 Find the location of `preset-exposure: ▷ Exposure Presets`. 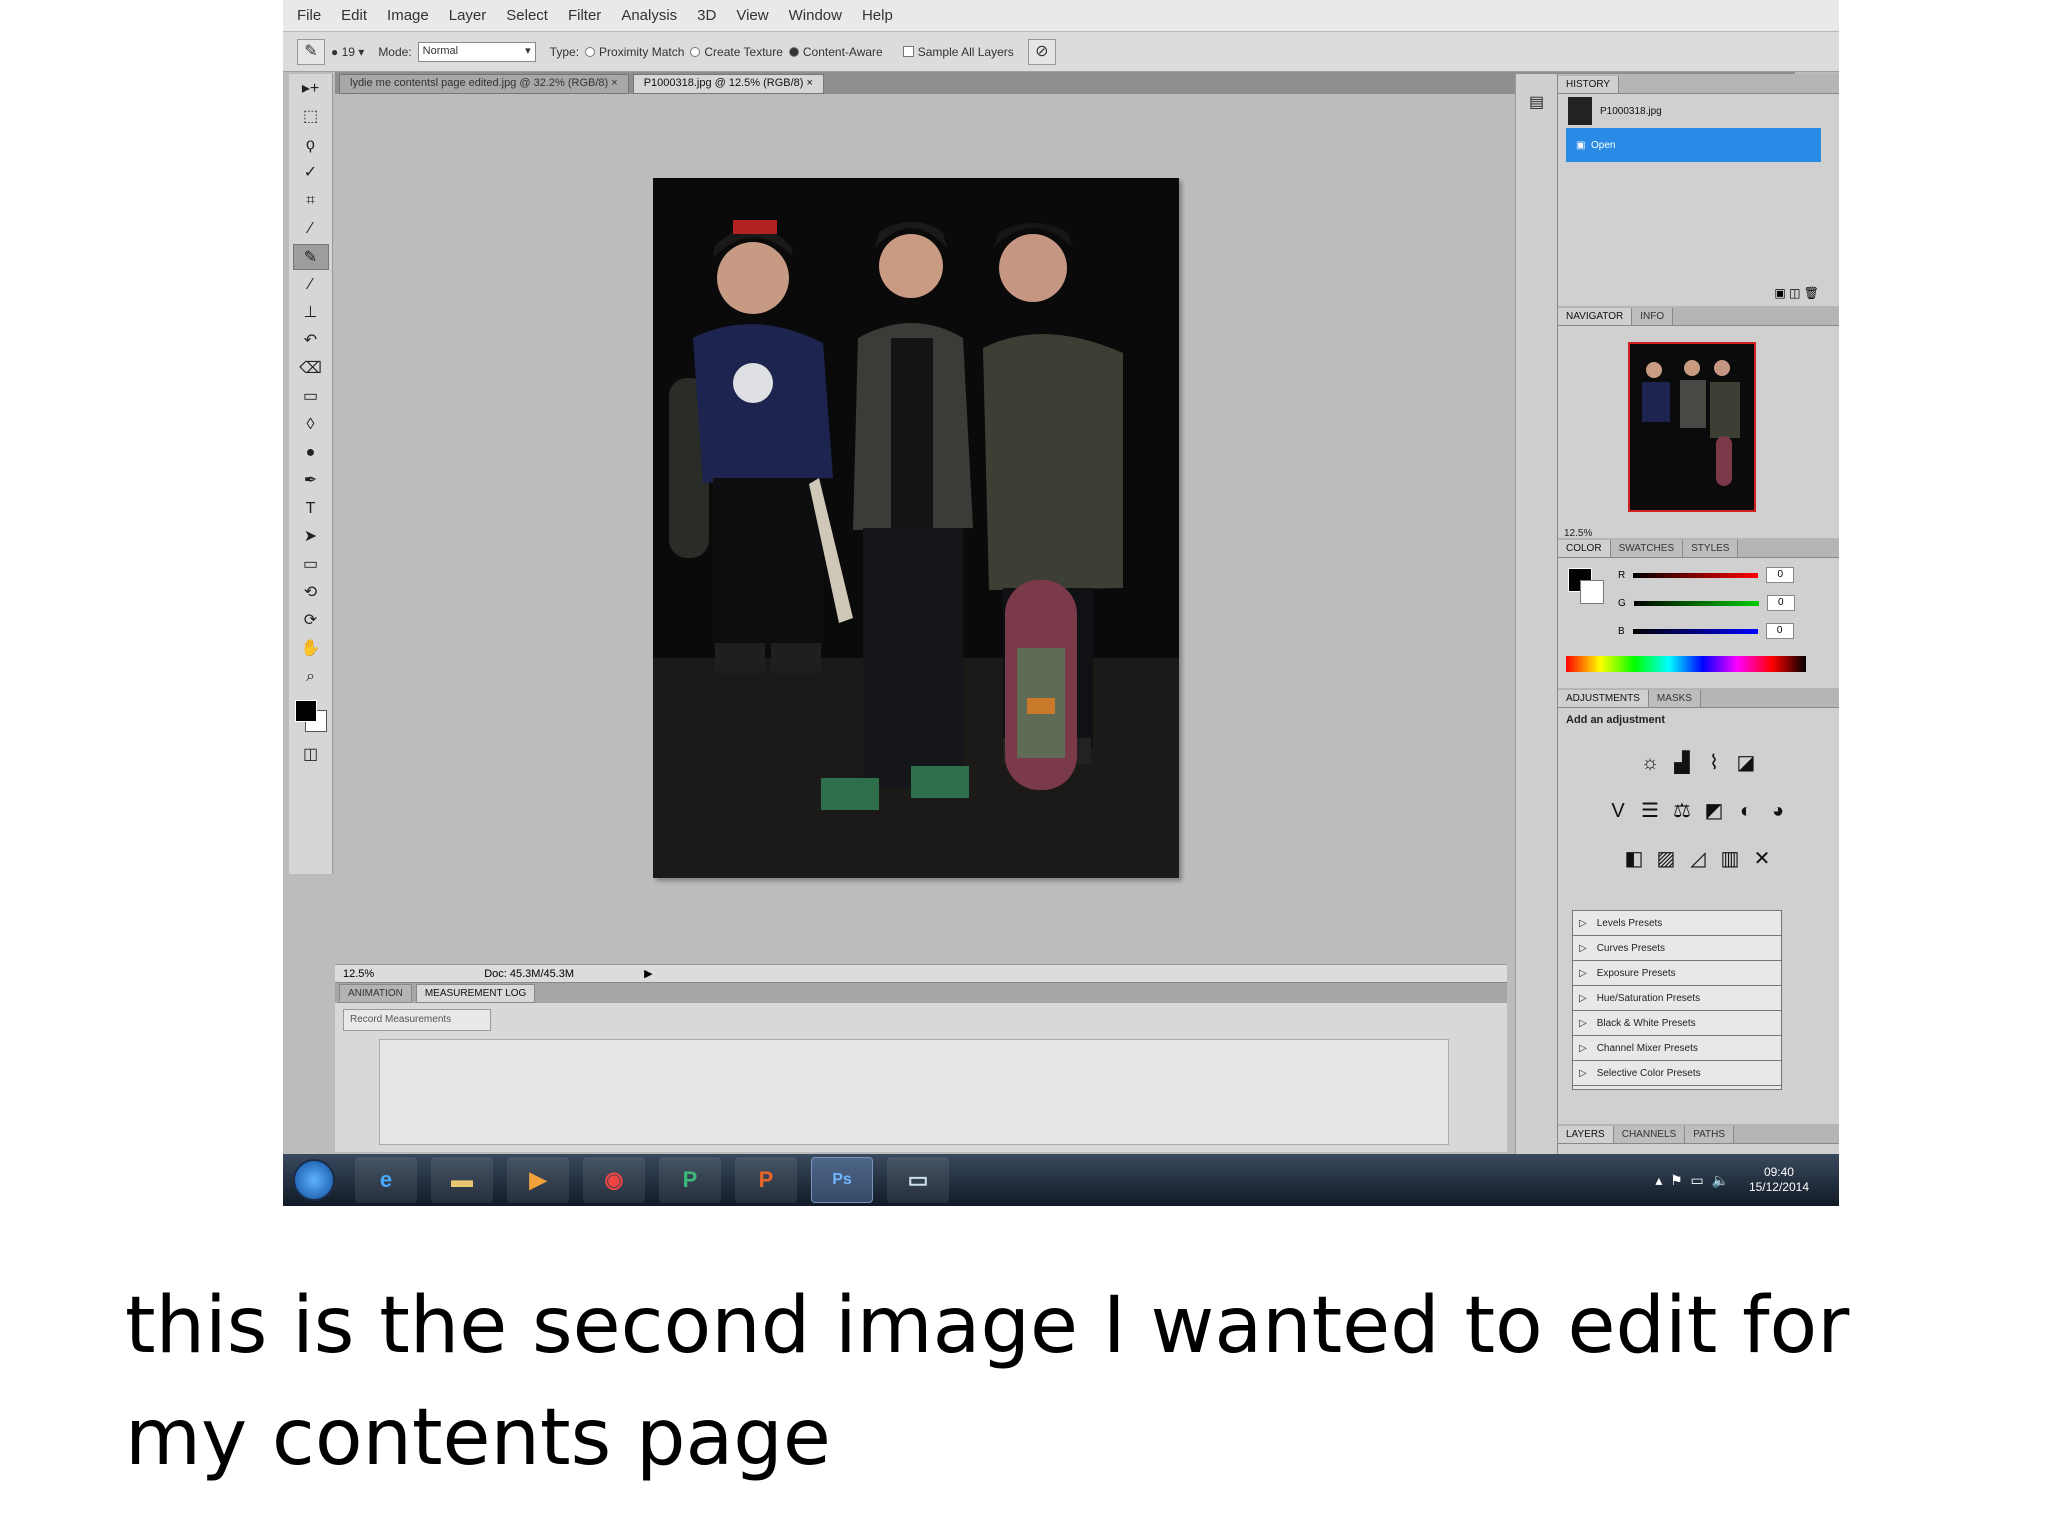

preset-exposure: ▷ Exposure Presets is located at coordinates (1677, 973).